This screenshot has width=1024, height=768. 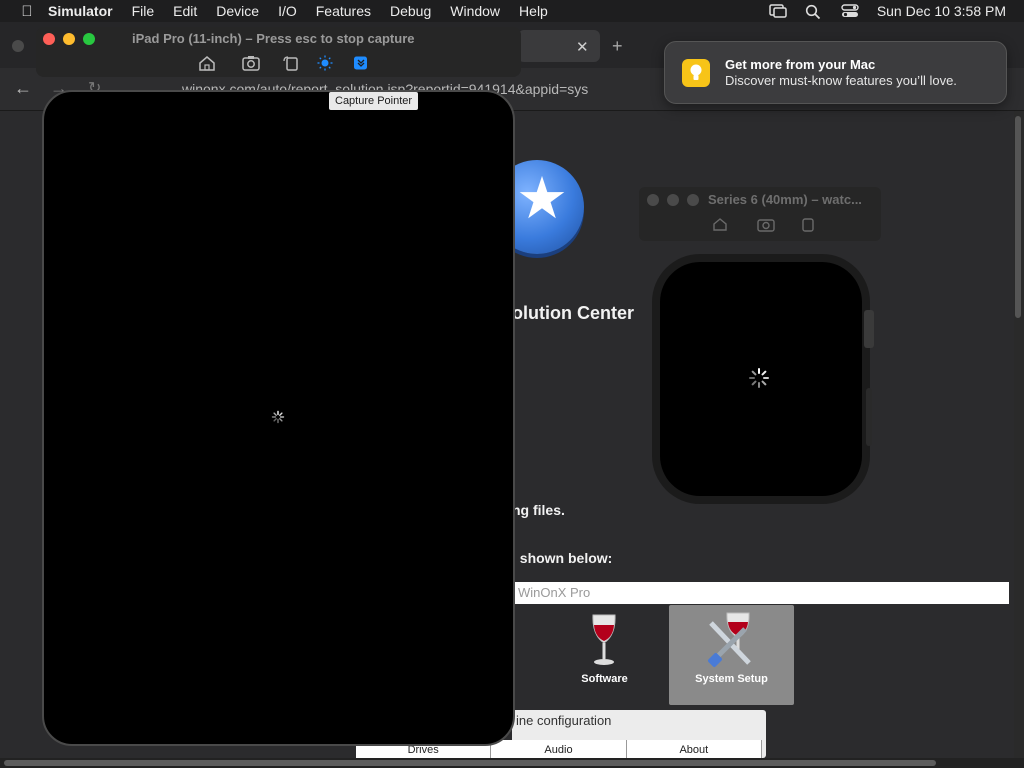 I want to click on notification-title: Get more from your Mac, so click(x=800, y=64).